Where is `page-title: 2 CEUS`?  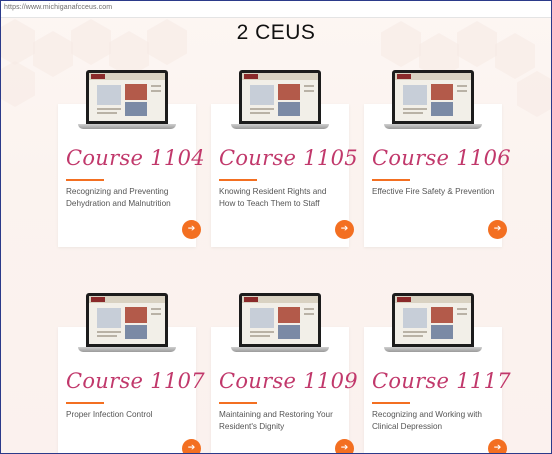 page-title: 2 CEUS is located at coordinates (276, 32).